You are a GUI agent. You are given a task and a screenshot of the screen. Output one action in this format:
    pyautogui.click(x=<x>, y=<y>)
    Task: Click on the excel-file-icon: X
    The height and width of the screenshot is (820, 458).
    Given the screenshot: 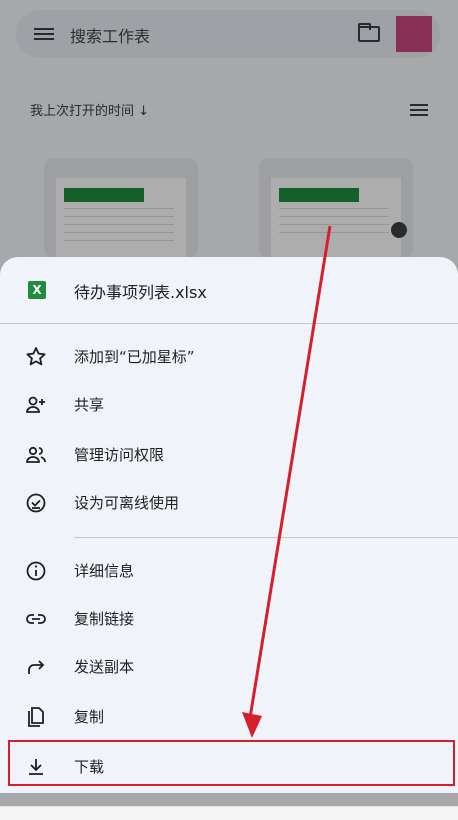 What is the action you would take?
    pyautogui.click(x=37, y=290)
    